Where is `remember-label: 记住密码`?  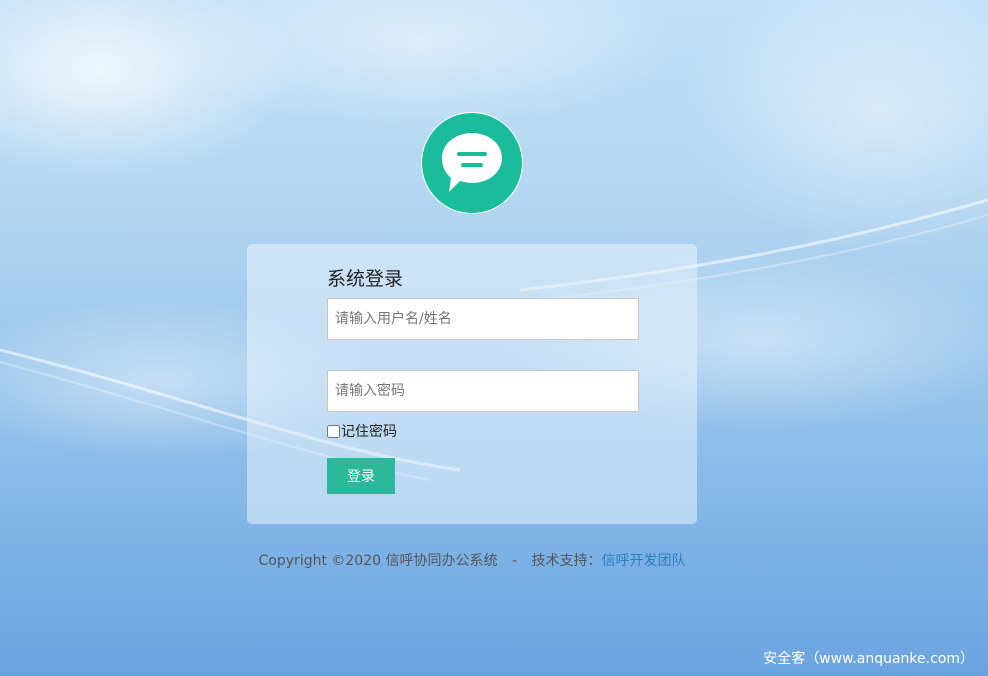 remember-label: 记住密码 is located at coordinates (369, 432).